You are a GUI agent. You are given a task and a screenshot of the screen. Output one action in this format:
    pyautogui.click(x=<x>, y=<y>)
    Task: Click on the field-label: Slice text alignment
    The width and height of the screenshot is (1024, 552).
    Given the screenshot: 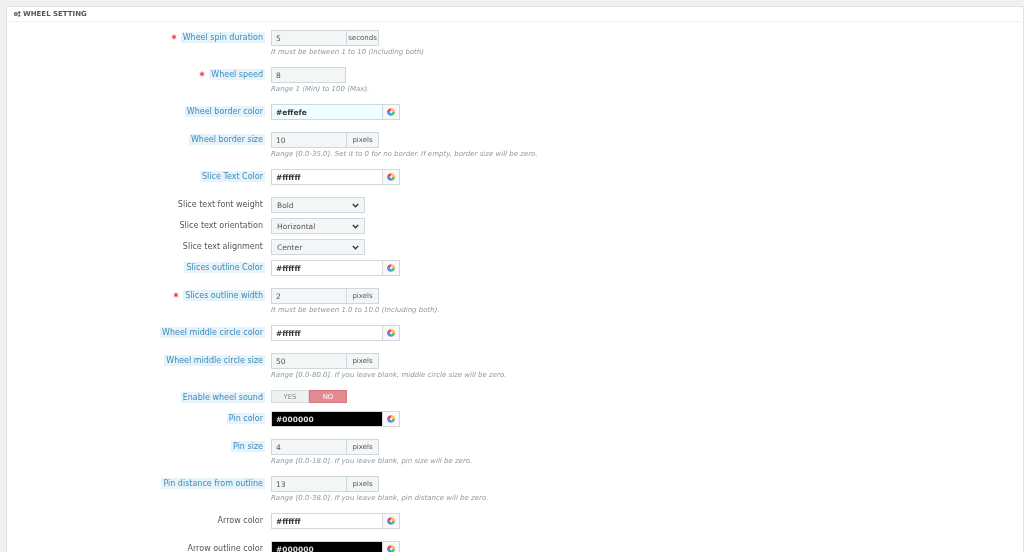 What is the action you would take?
    pyautogui.click(x=222, y=246)
    